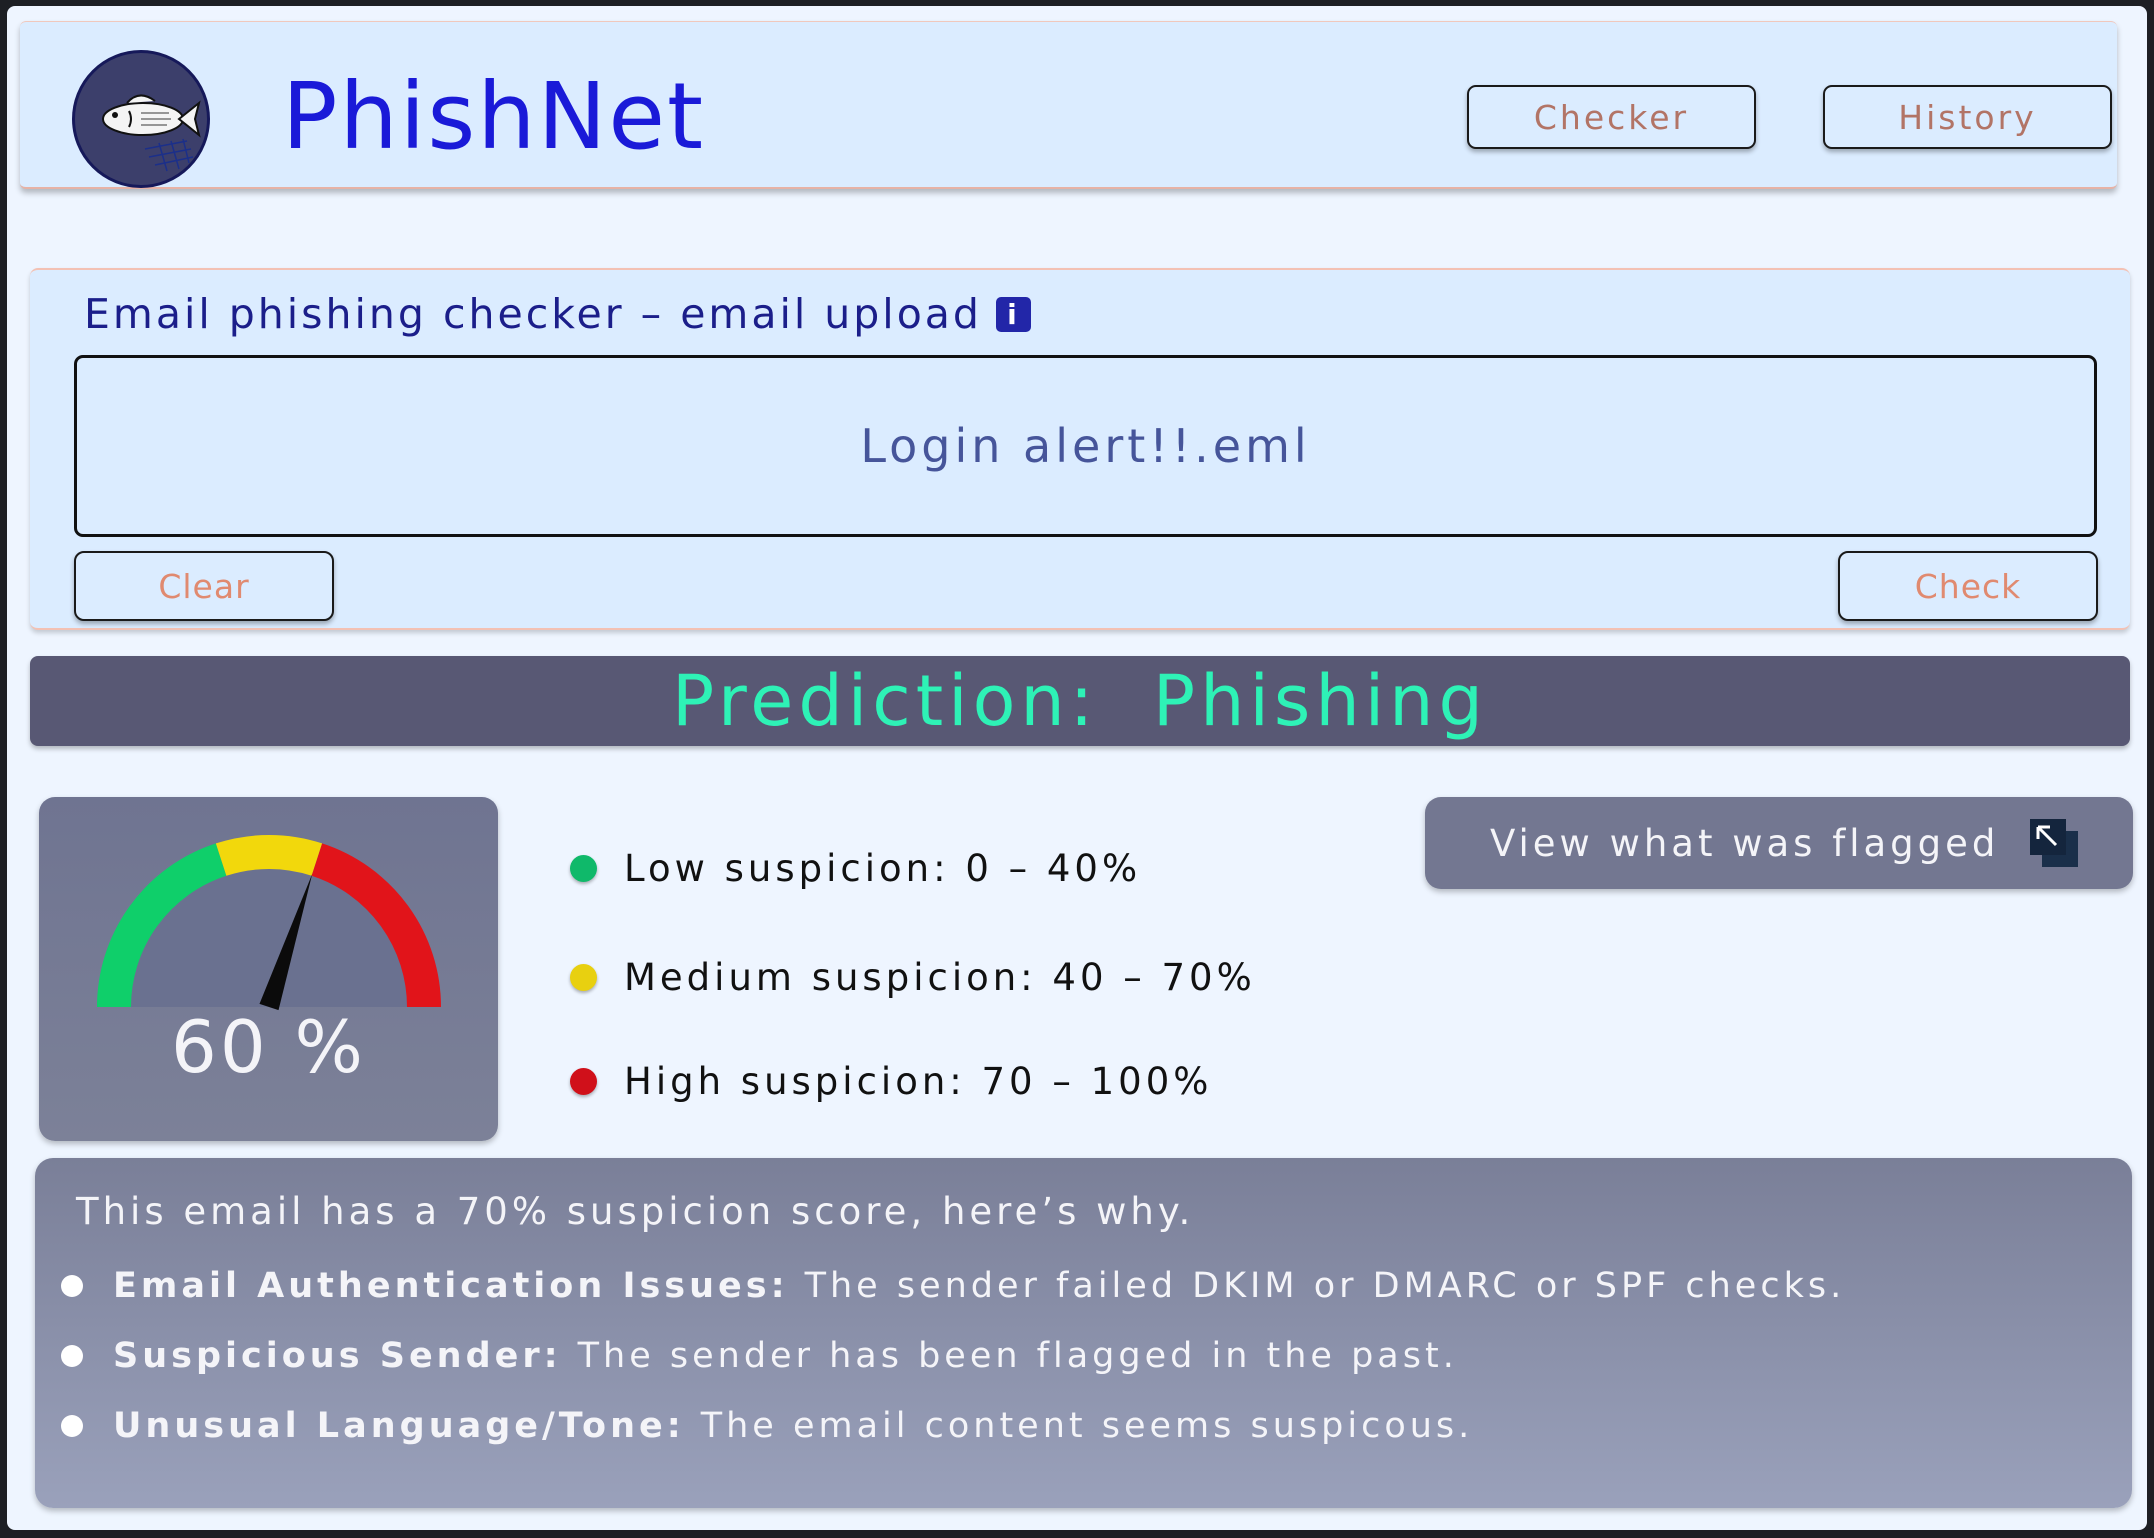  I want to click on app-name: PhishNet, so click(494, 116).